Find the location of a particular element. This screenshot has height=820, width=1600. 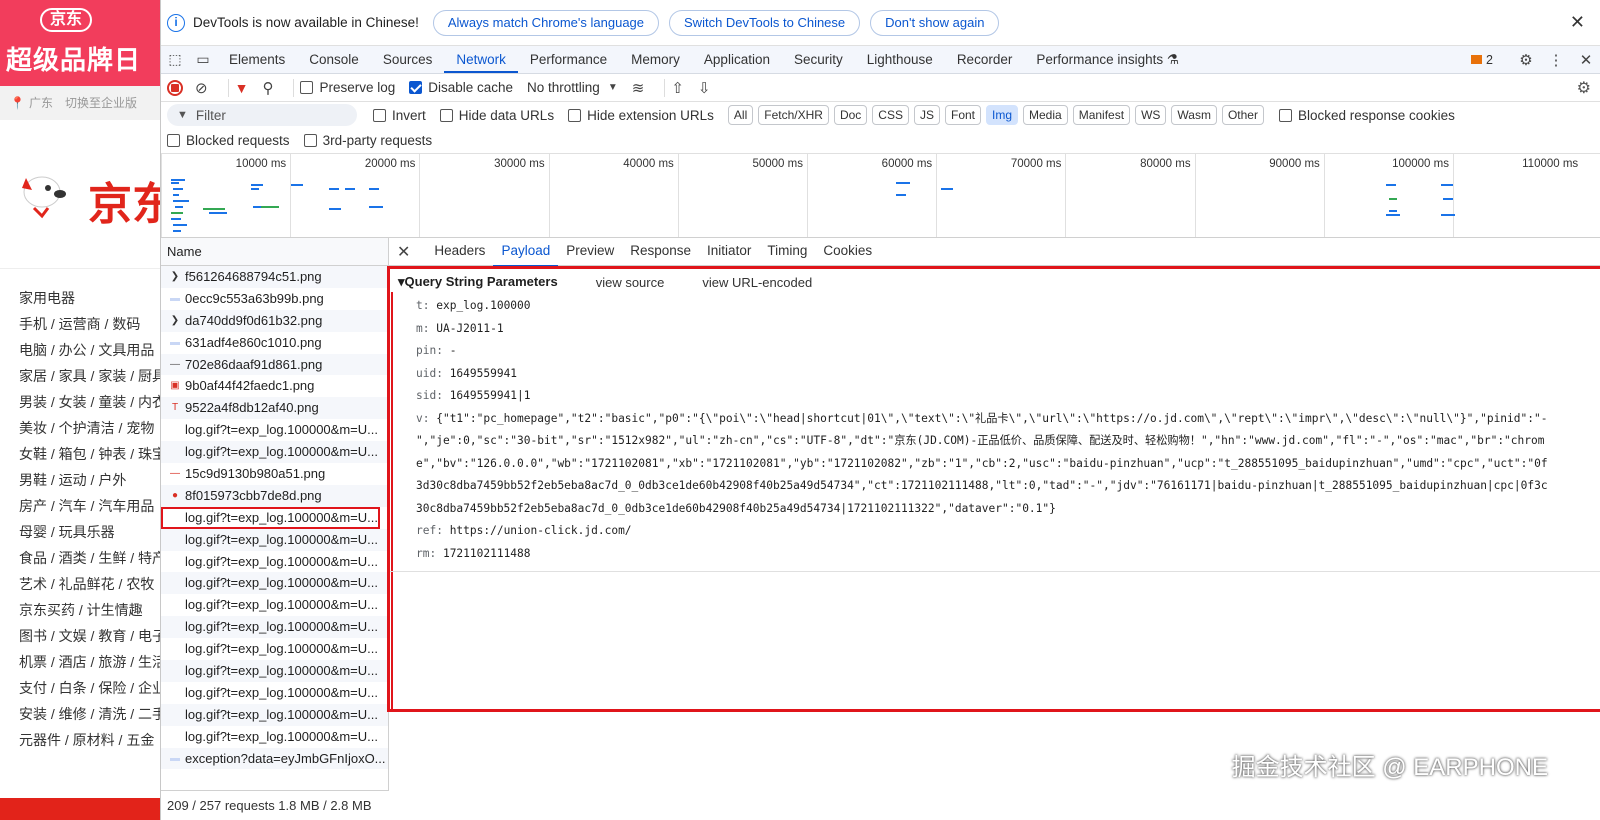

category-link: 机票 / 酒店 / 旅游 / 生活 is located at coordinates (89, 662).